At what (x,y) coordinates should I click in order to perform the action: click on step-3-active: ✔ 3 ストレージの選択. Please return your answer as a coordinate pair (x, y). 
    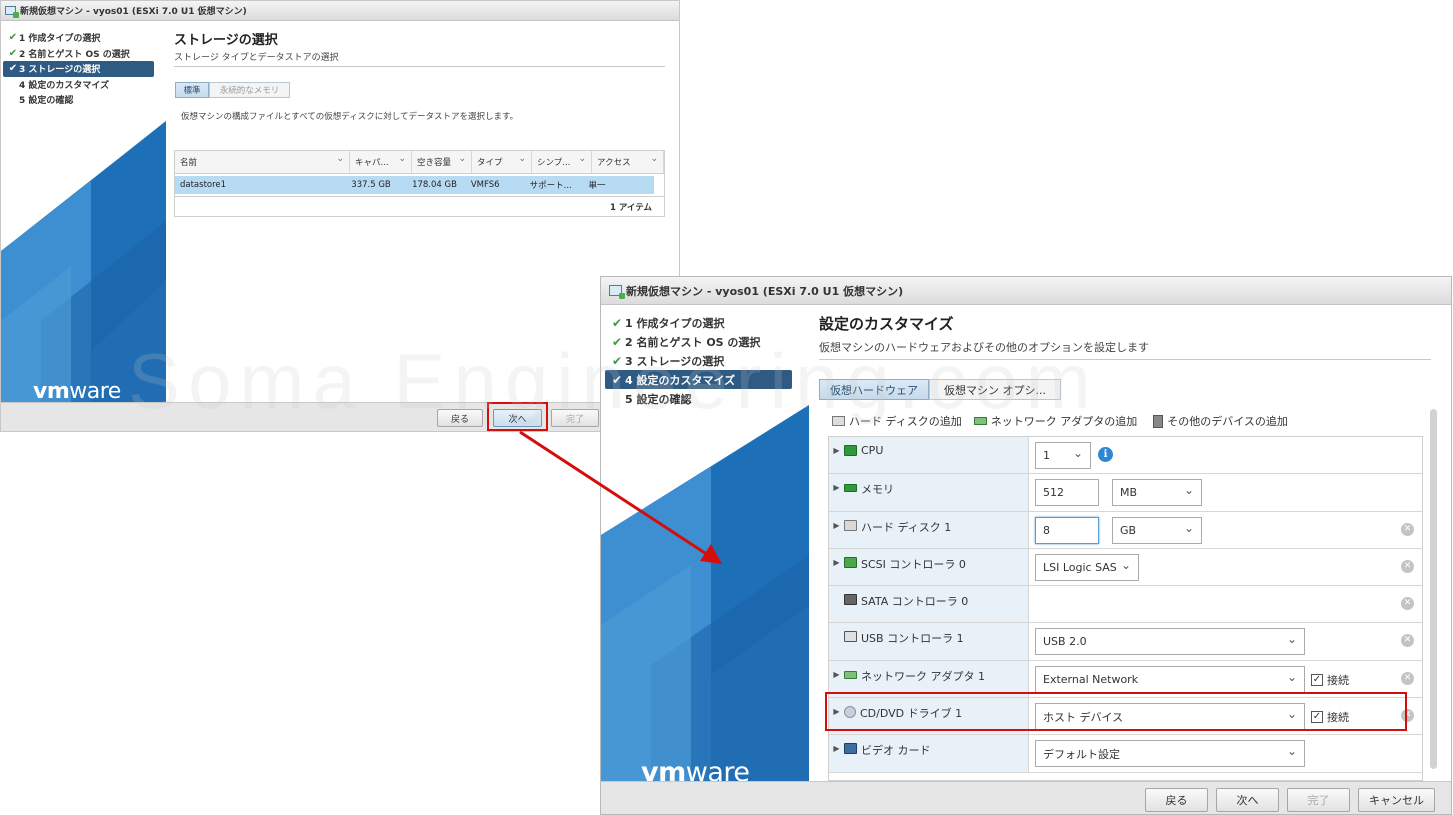
    Looking at the image, I should click on (78, 69).